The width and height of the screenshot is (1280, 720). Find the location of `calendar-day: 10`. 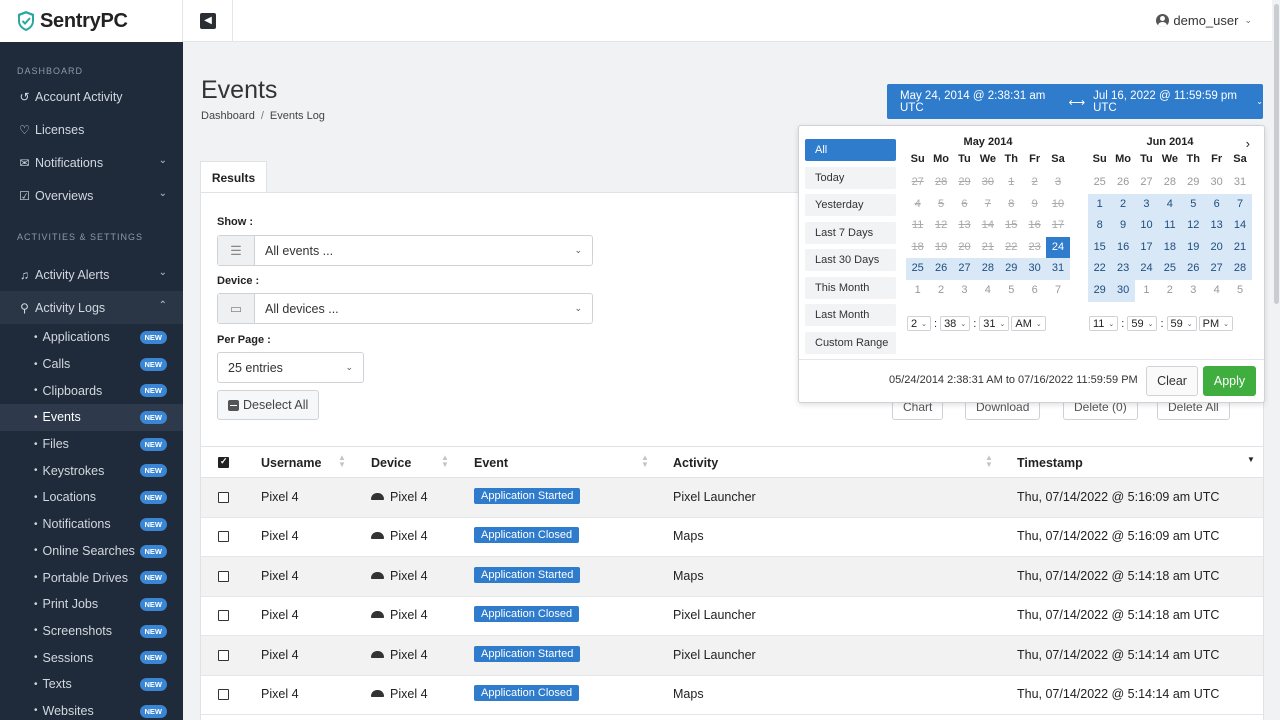

calendar-day: 10 is located at coordinates (1146, 226).